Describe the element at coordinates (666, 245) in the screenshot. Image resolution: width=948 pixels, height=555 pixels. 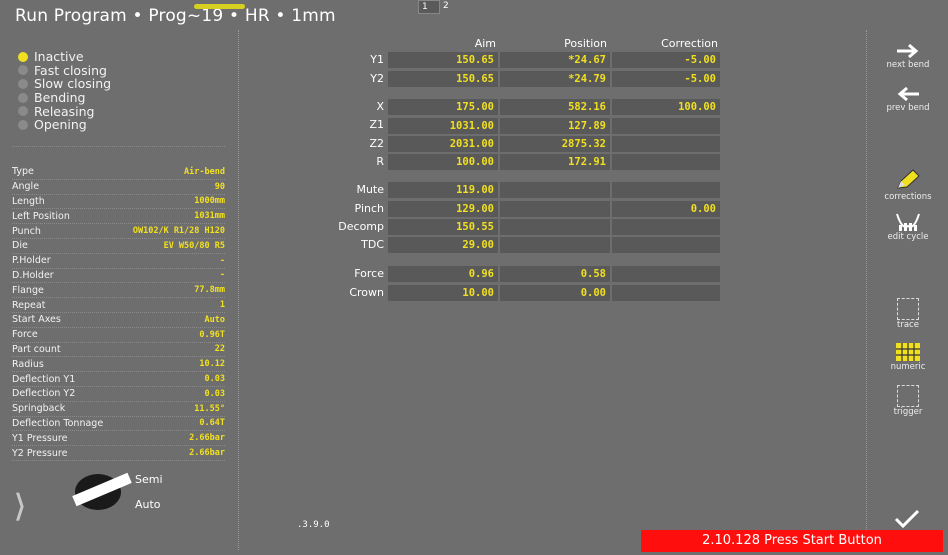
I see `cell-tdc-correction` at that location.